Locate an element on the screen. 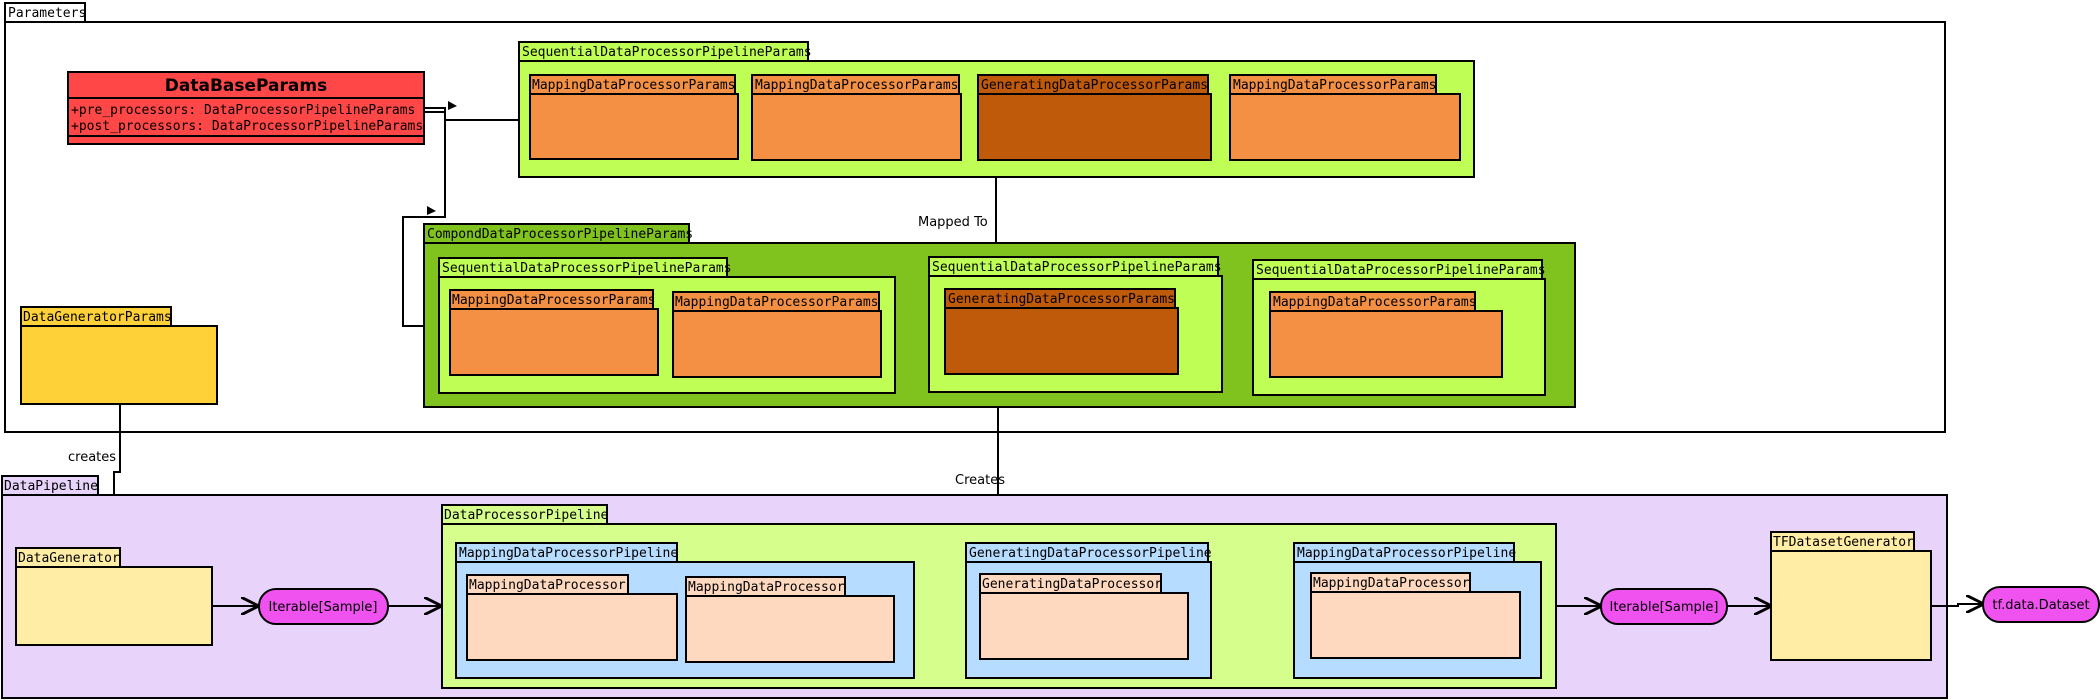 This screenshot has height=700, width=2100. data-generator-params-label: DataGeneratorParams is located at coordinates (97, 317).